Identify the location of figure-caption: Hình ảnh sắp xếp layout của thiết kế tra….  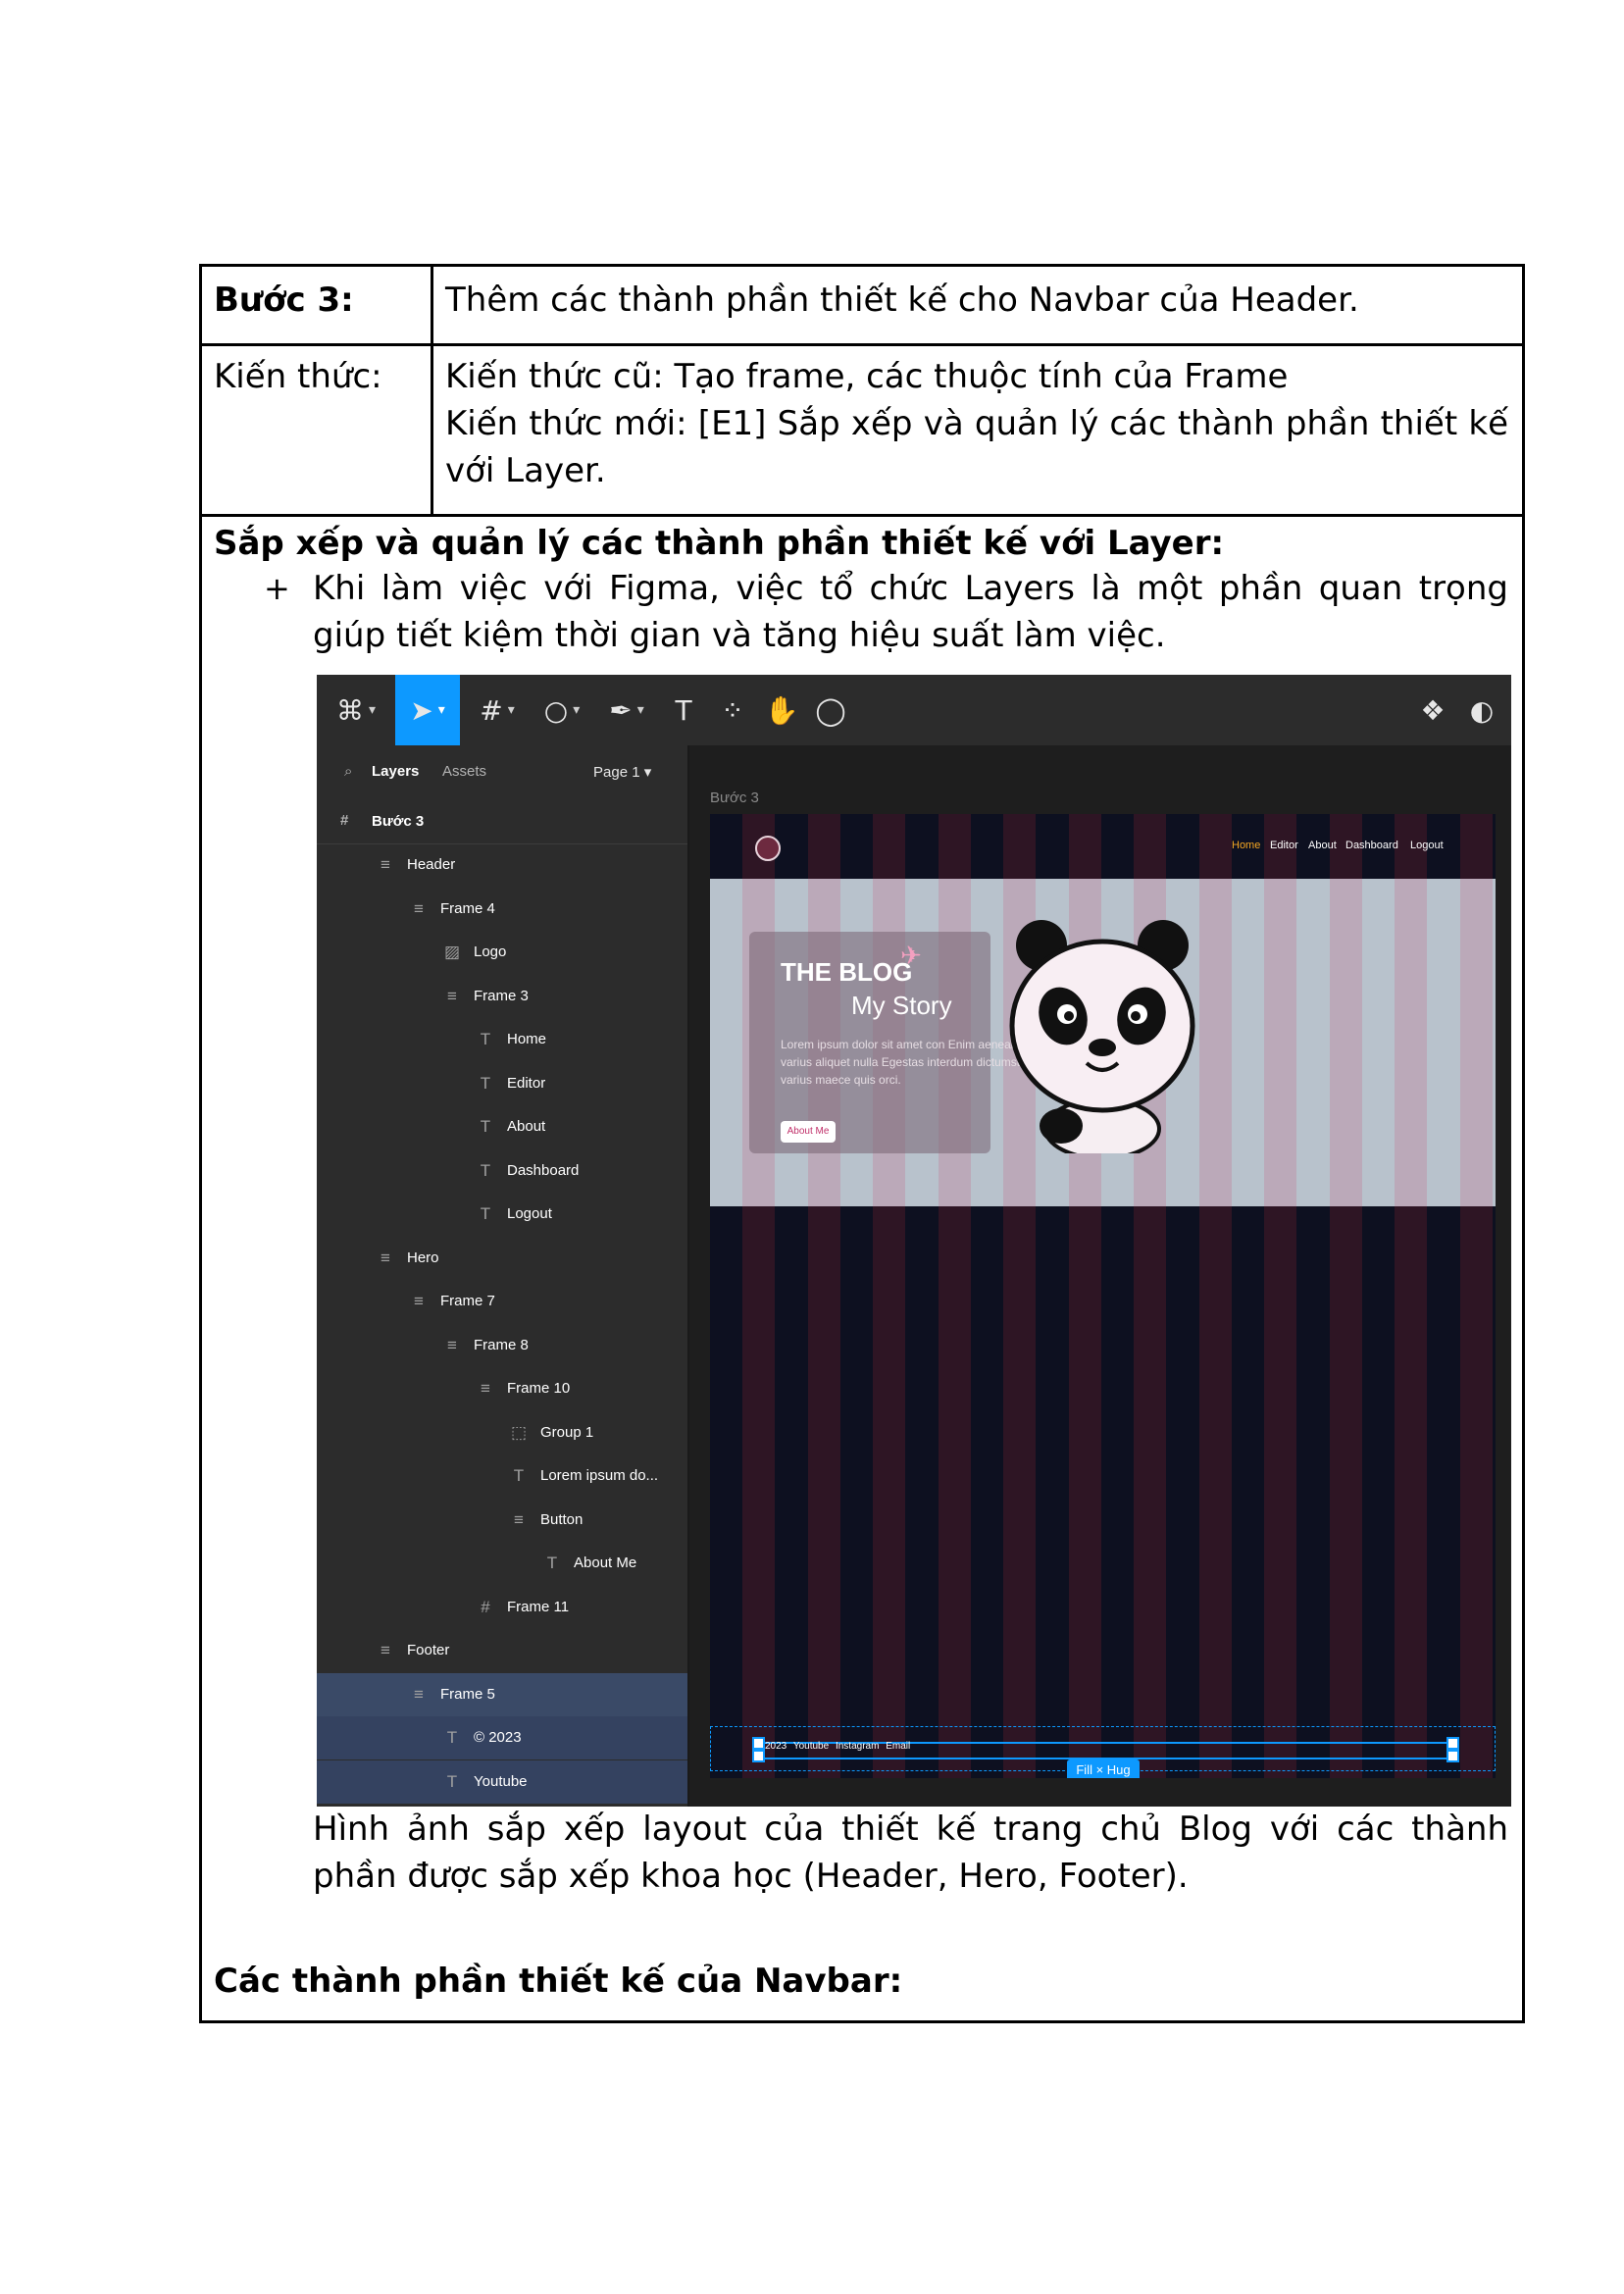
(910, 1853).